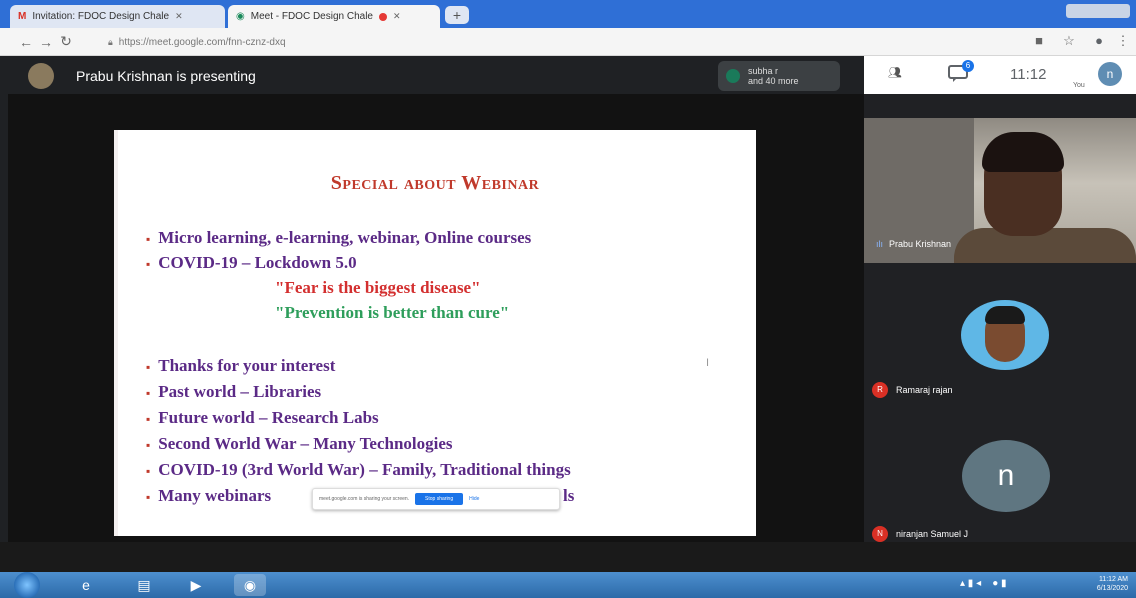 This screenshot has height=598, width=1136. What do you see at coordinates (234, 391) in the screenshot?
I see `slide-bullet: ▪ Past world – Libraries` at bounding box center [234, 391].